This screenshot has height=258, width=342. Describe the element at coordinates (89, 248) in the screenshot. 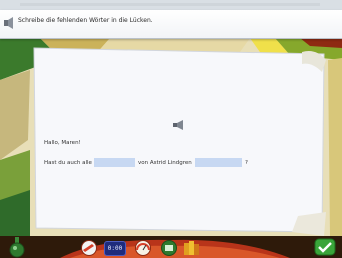

I see `pencil-icon` at that location.